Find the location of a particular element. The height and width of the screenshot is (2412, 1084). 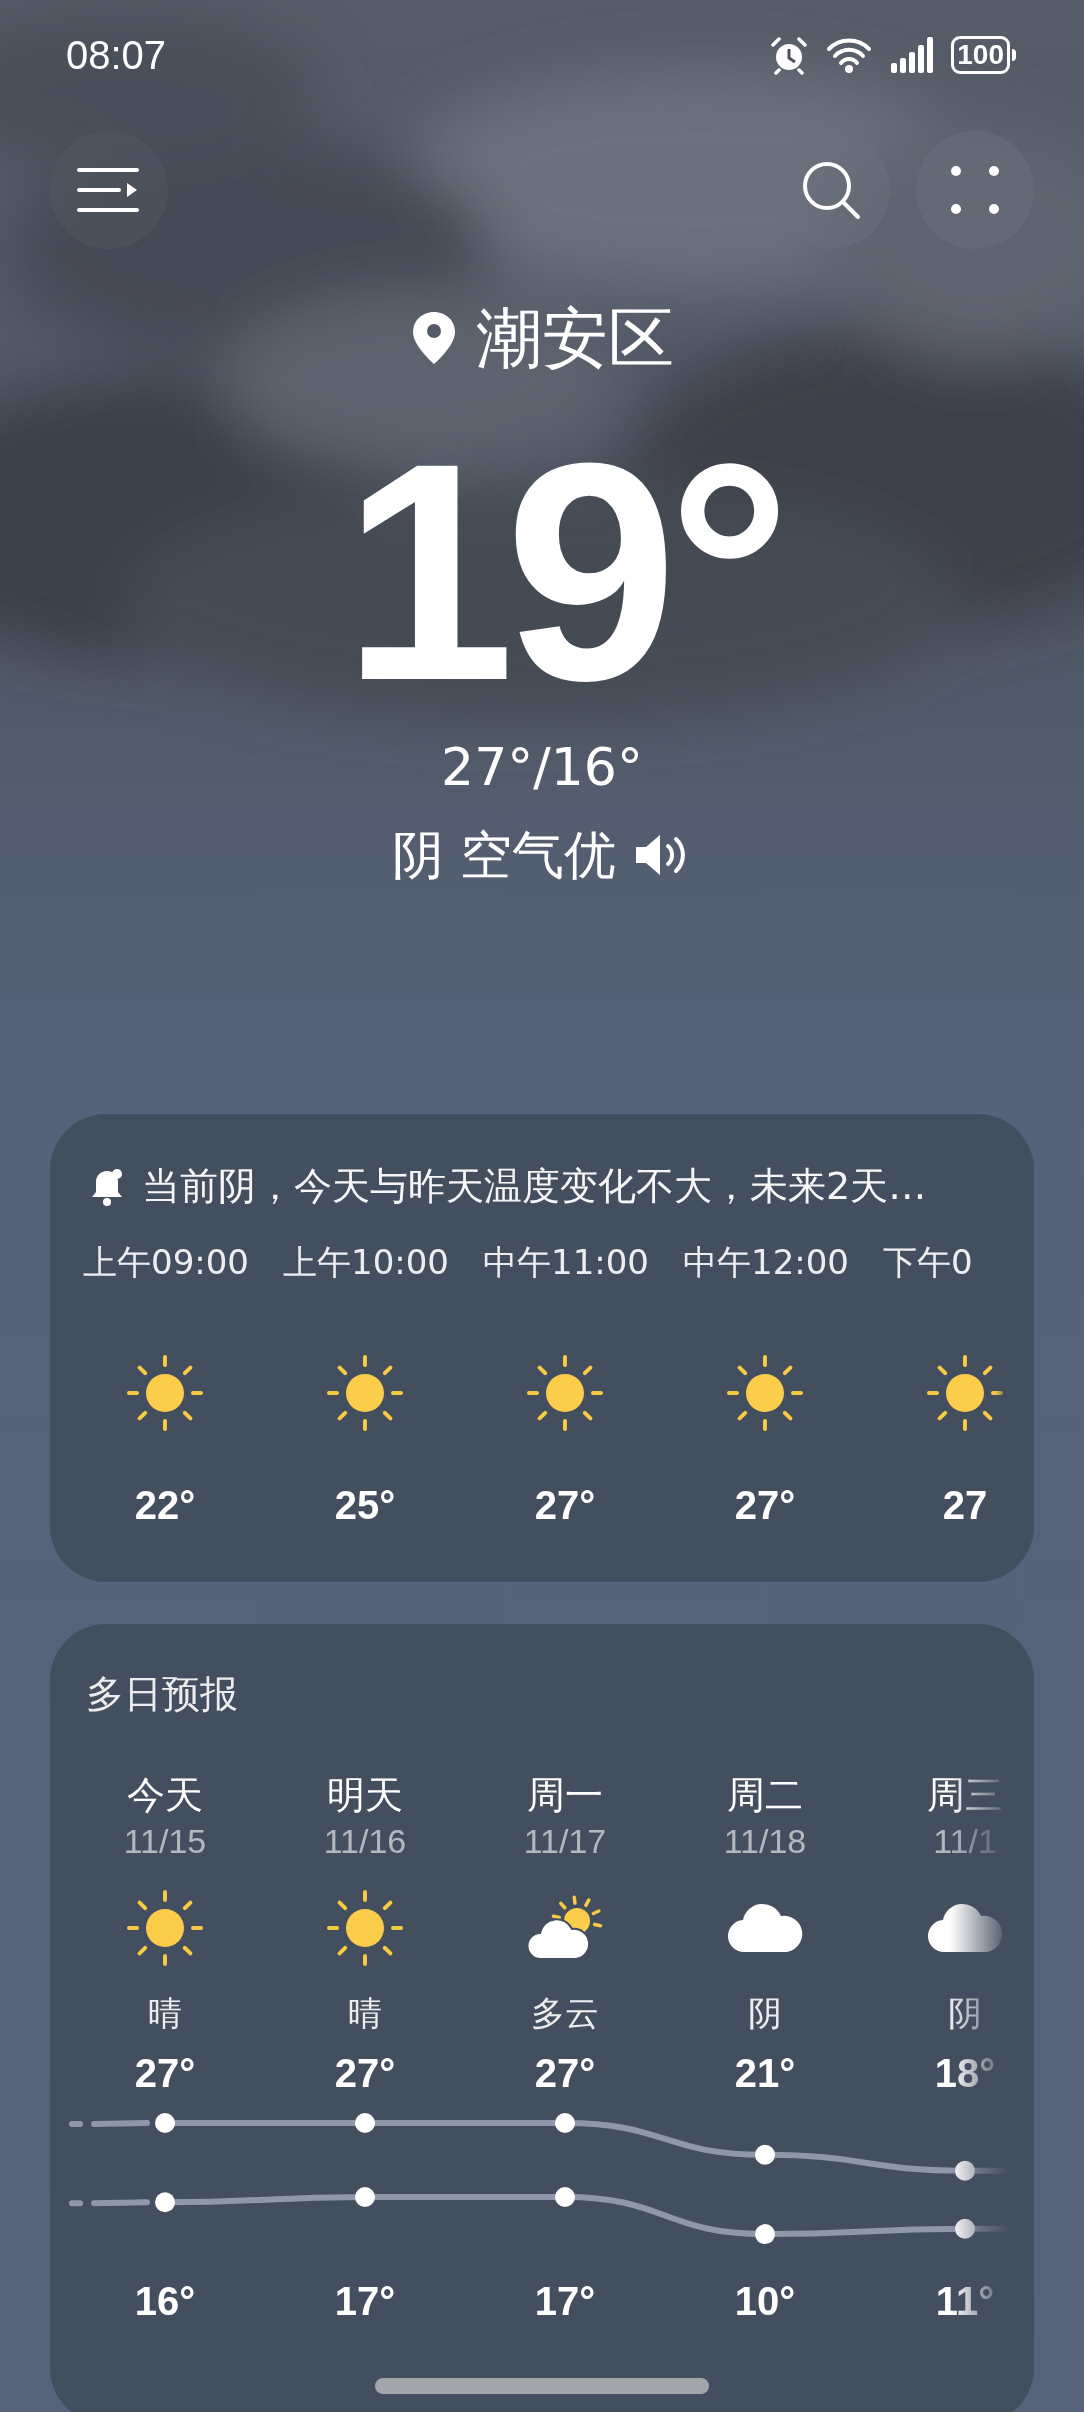

current-temperature: 19° is located at coordinates (561, 557).